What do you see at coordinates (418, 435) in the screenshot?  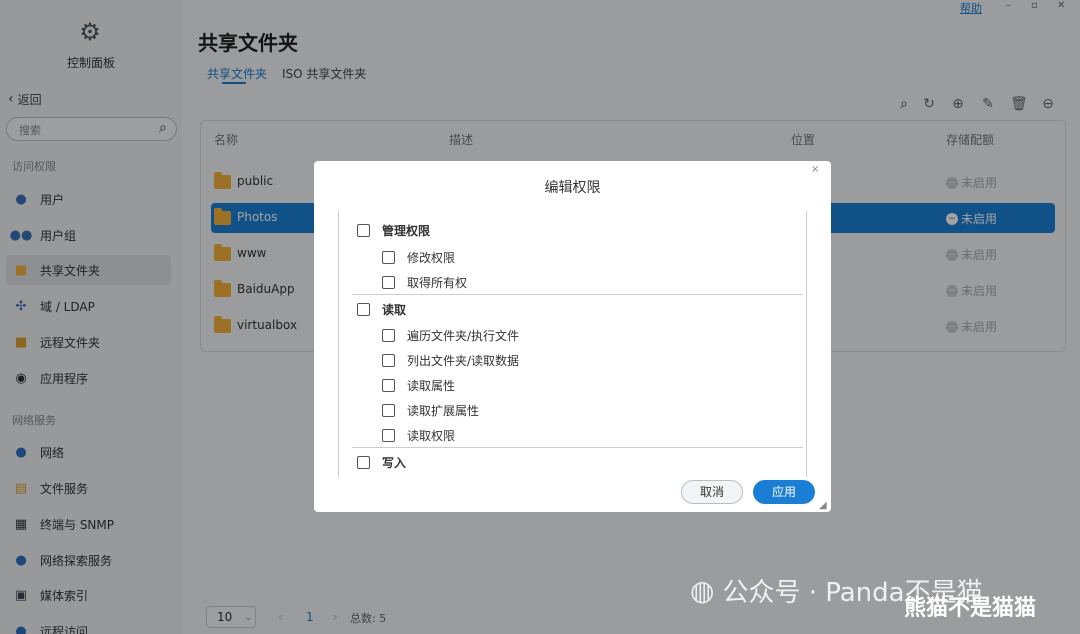 I see `permission-item: 读取权限` at bounding box center [418, 435].